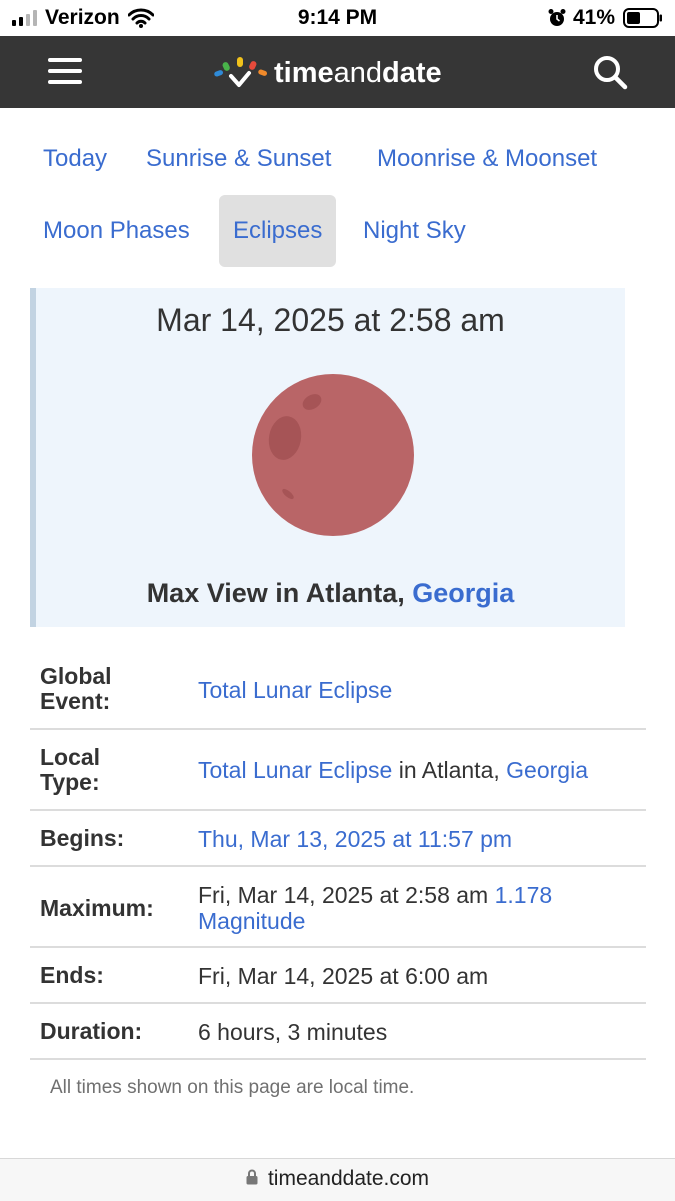 This screenshot has height=1201, width=675. I want to click on menu-icon, so click(65, 72).